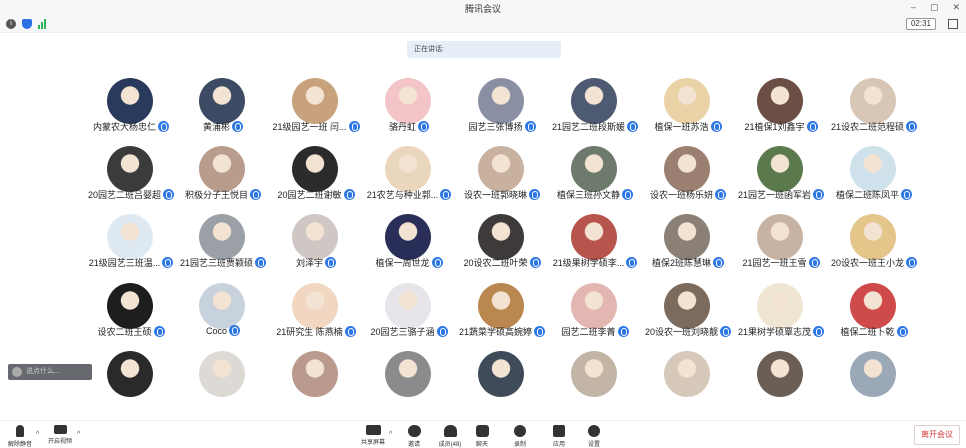  I want to click on participant-name-row: 植保二班陈凤平, so click(874, 194).